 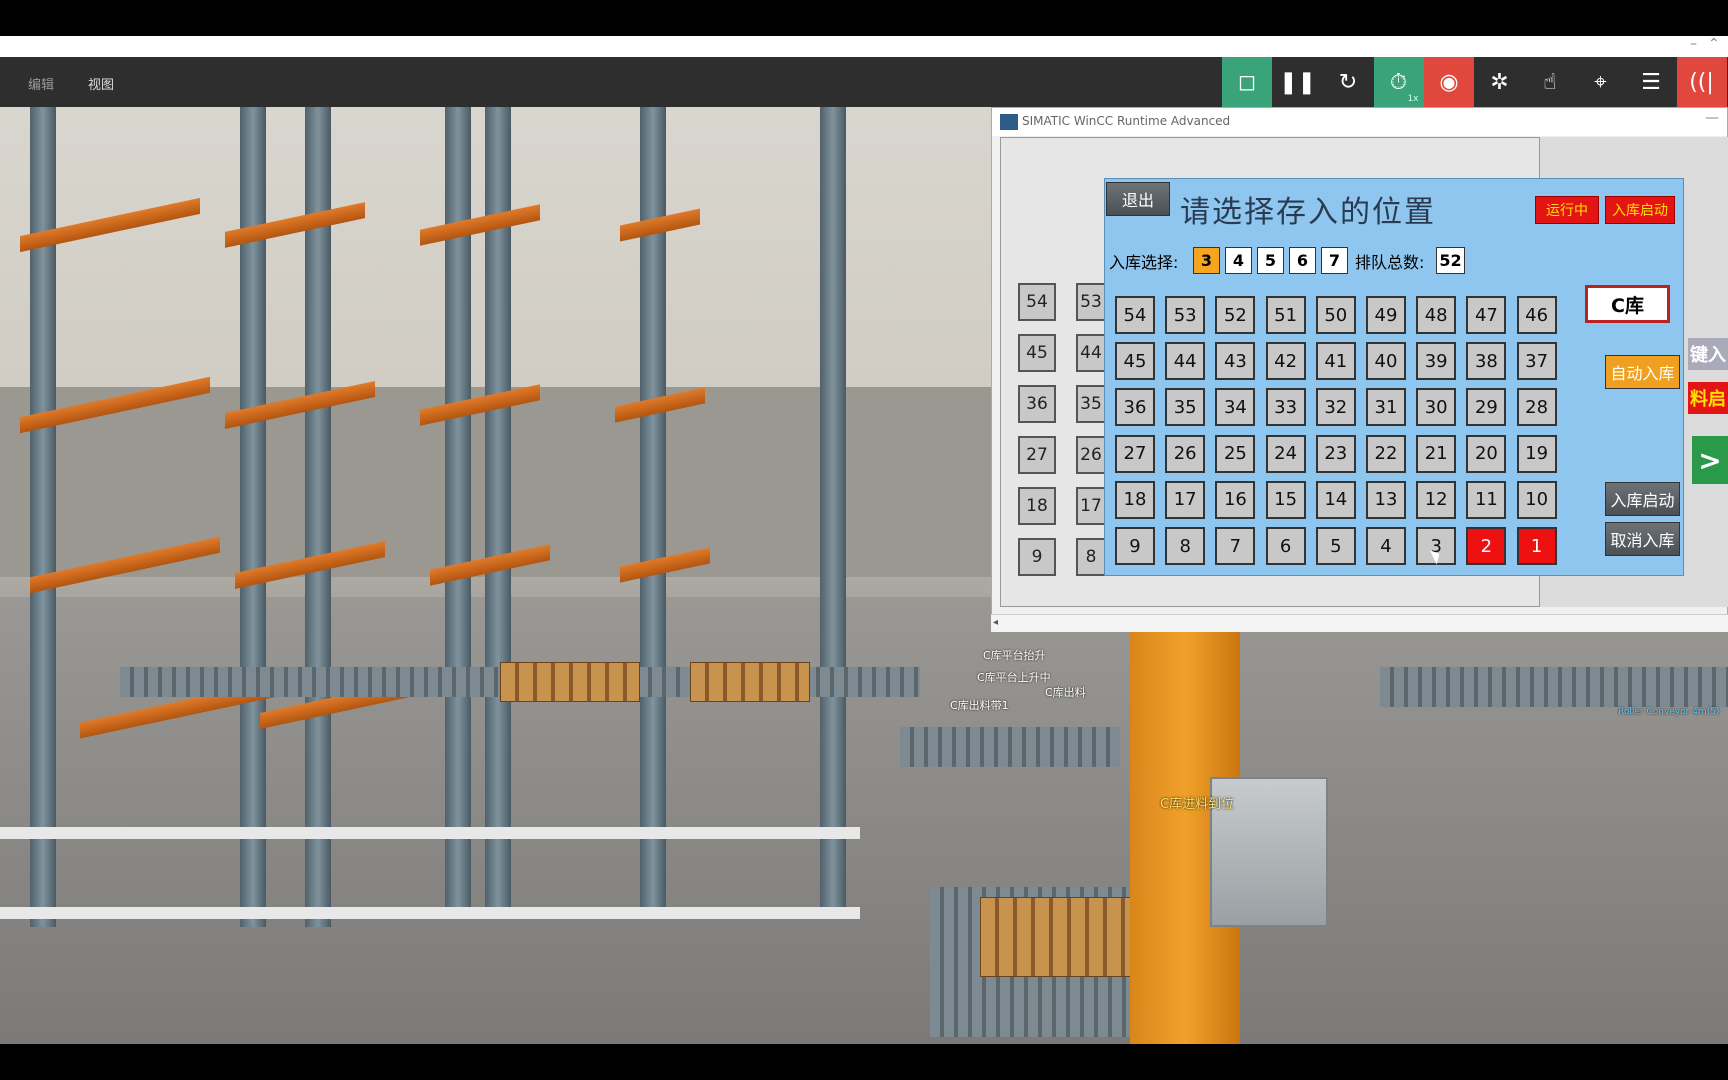 I want to click on location-cell-53: 53, so click(x=1185, y=315).